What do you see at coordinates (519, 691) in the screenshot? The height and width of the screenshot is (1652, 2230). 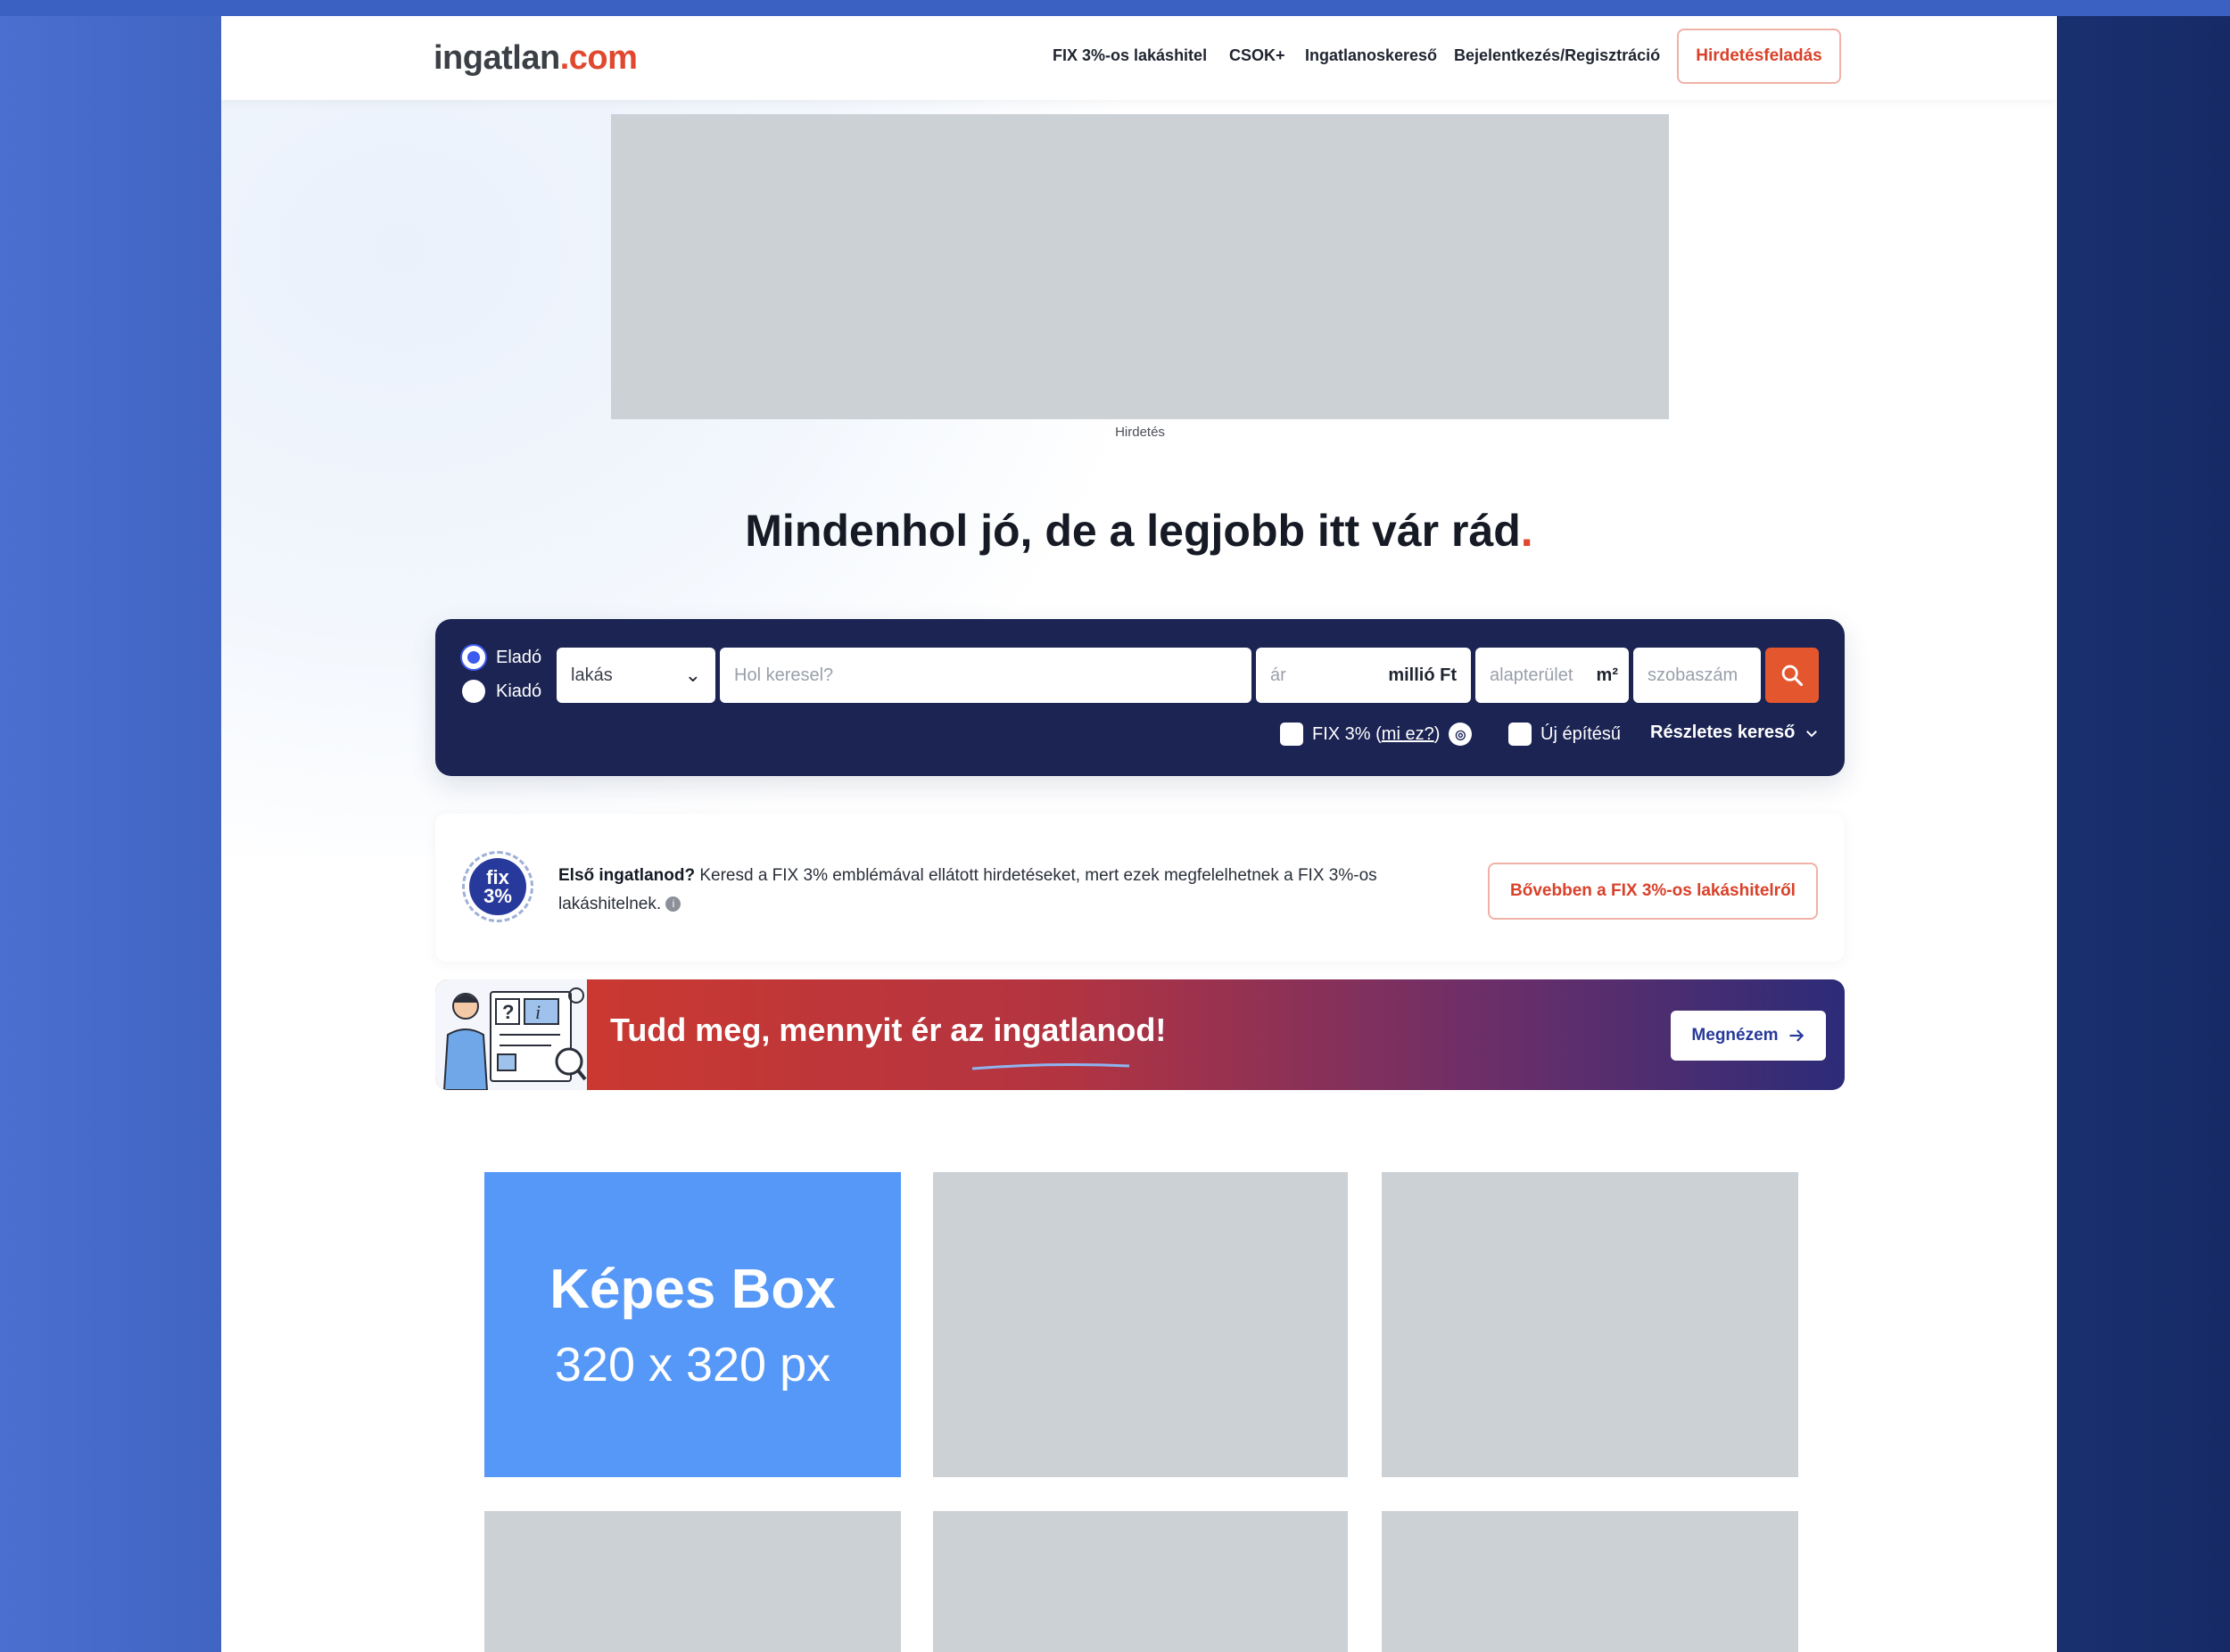 I see `radio-for-rent-label: Kiadó` at bounding box center [519, 691].